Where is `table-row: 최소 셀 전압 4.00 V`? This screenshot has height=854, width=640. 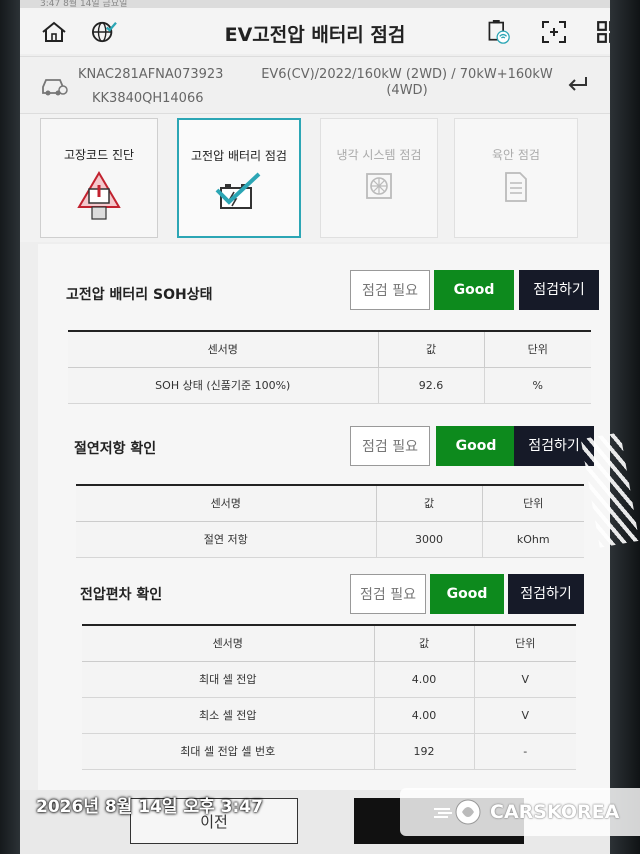
table-row: 최소 셀 전압 4.00 V is located at coordinates (329, 715).